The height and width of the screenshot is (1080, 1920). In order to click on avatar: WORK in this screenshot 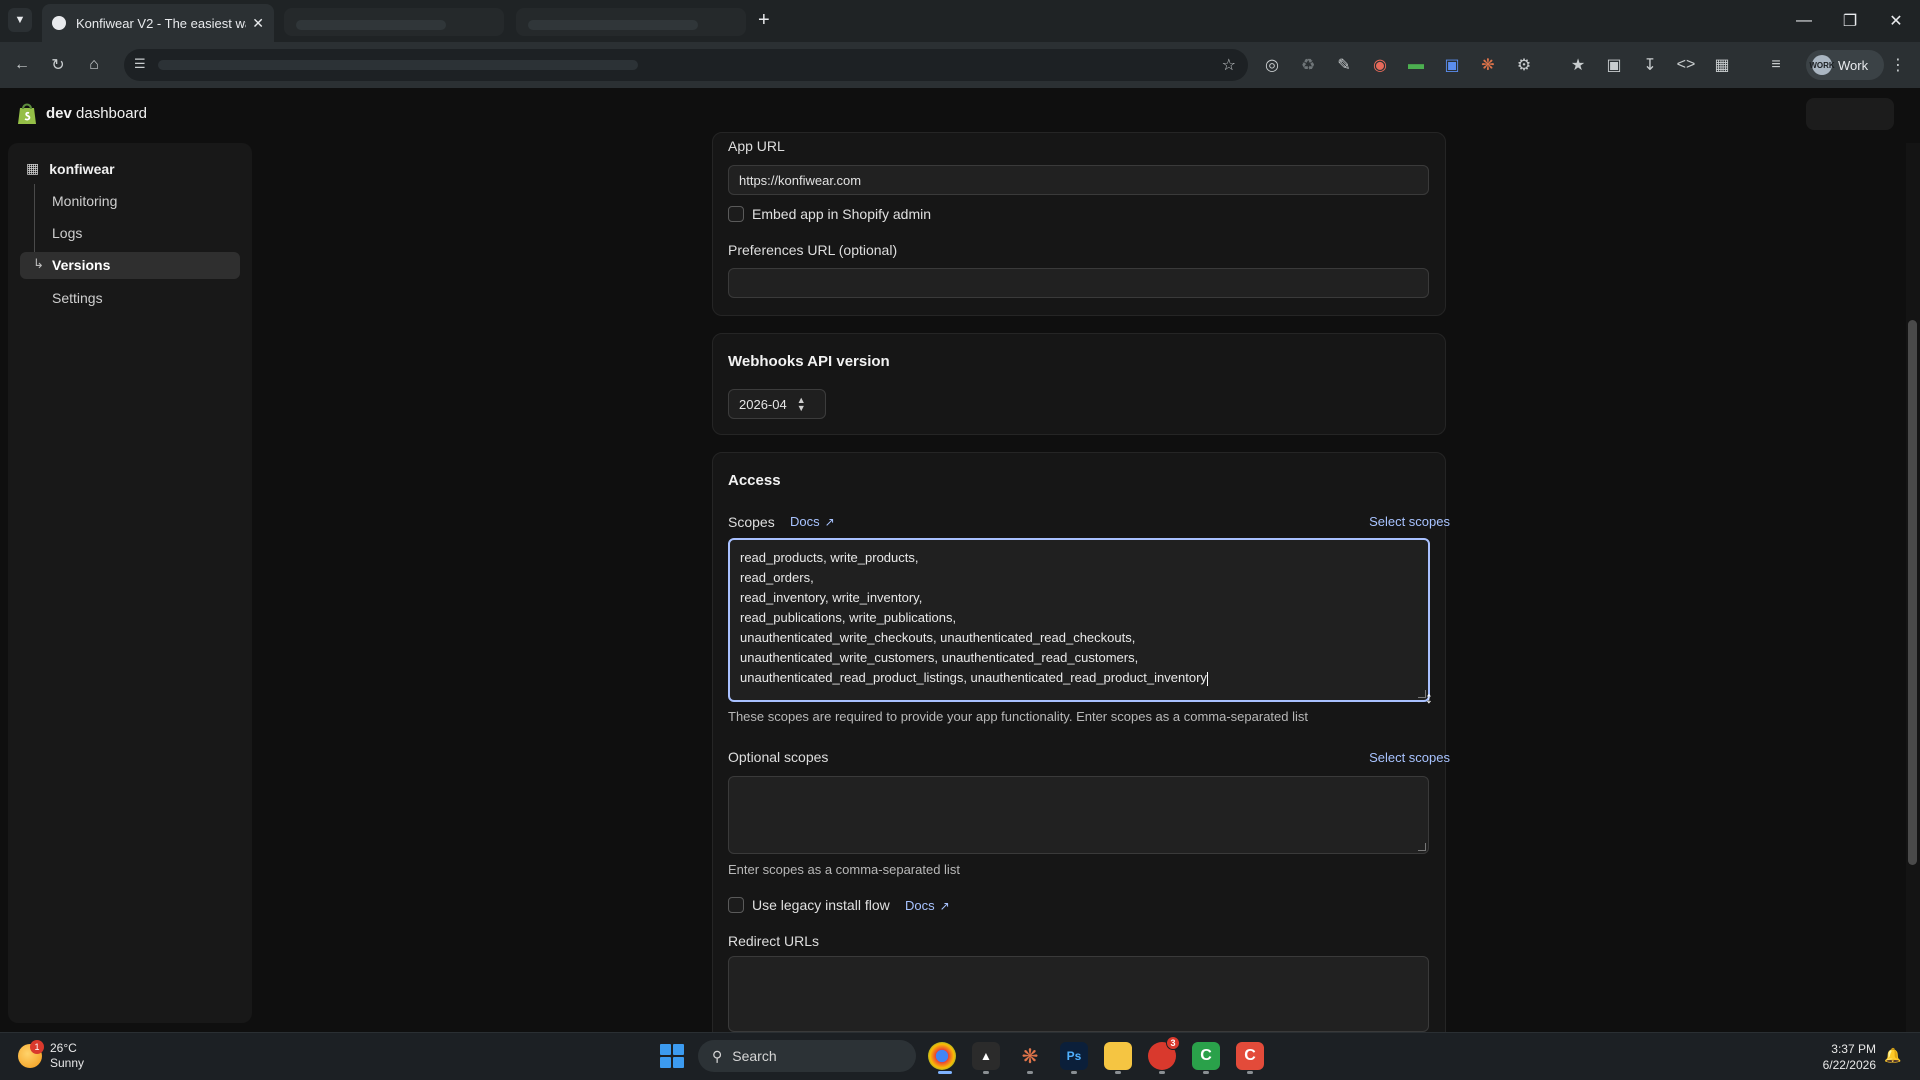, I will do `click(1822, 65)`.